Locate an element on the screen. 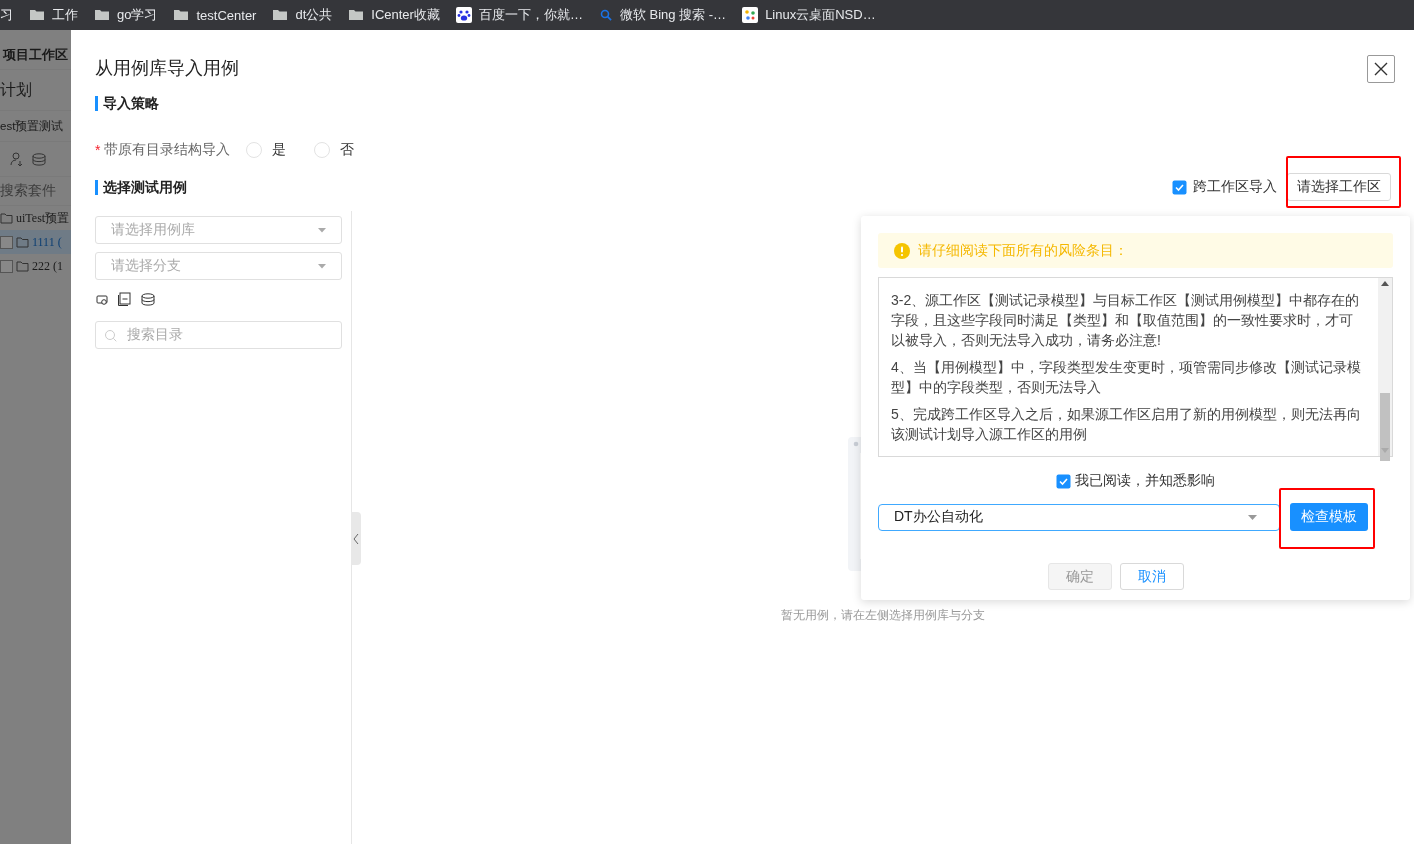 The height and width of the screenshot is (844, 1414). risk-item: 4、当【用例模型】中，字段类型发生变更时，项管需同步修改【测试记录模型】中的字段类型，否则无法导入 is located at coordinates (1126, 377).